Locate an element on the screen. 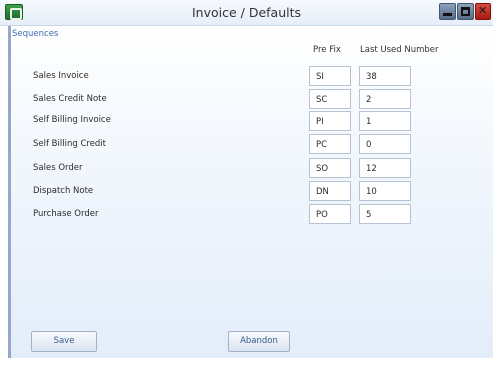 The image size is (493, 370). row-label-sales-credit-note: Sales Credit Note is located at coordinates (70, 99).